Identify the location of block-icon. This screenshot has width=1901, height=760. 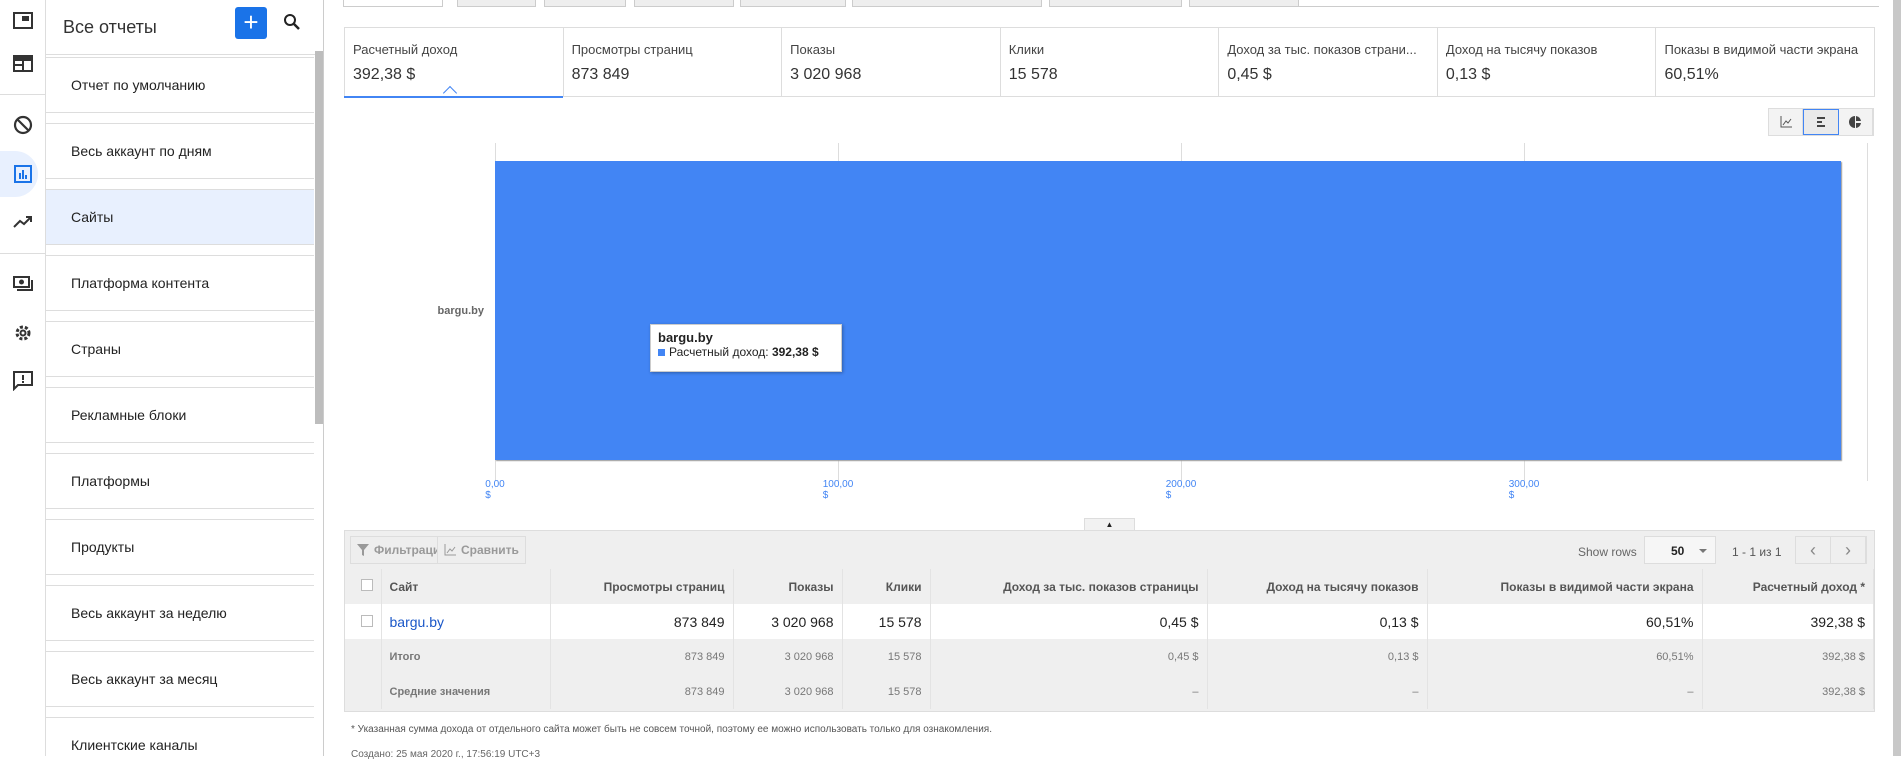
(23, 125).